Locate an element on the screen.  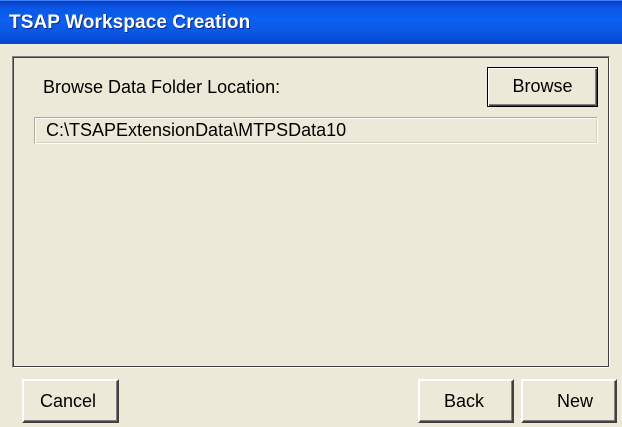
back-button: Back is located at coordinates (466, 401).